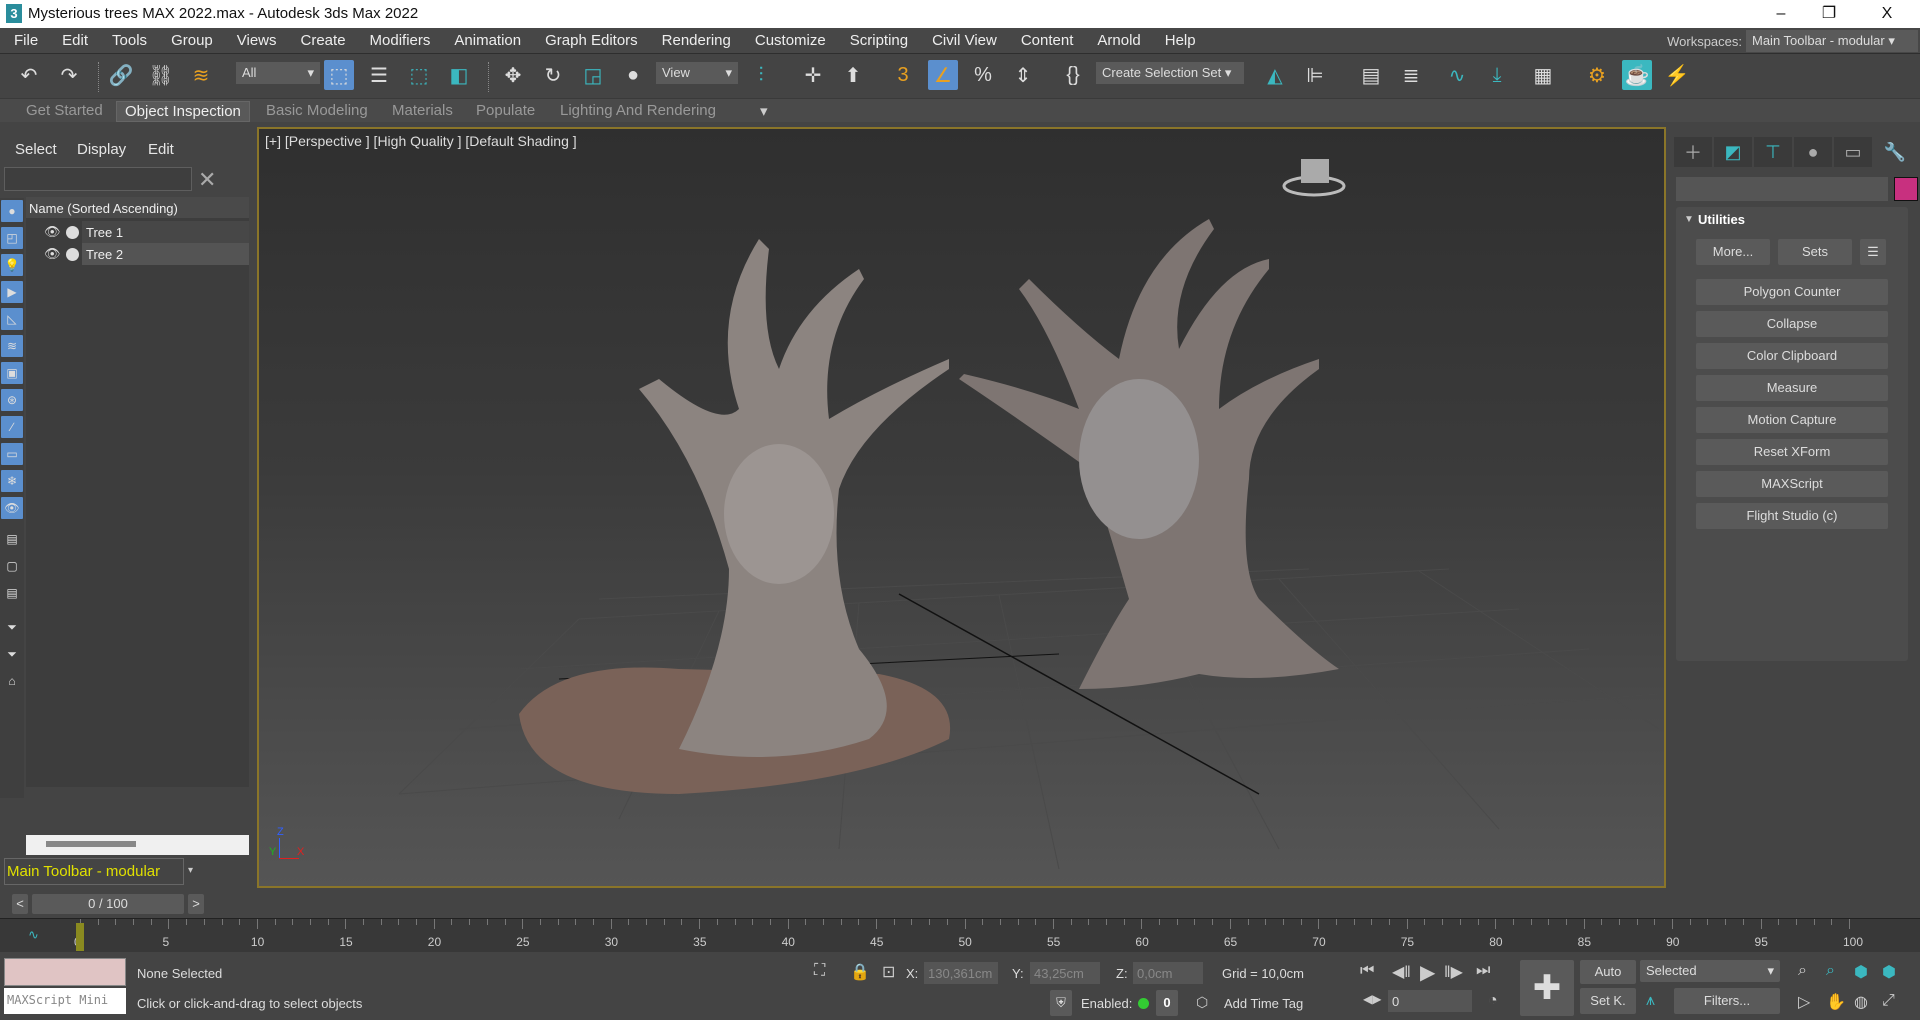  Describe the element at coordinates (638, 110) in the screenshot. I see `tab-lighting-and-rendering: Lighting And Rendering` at that location.